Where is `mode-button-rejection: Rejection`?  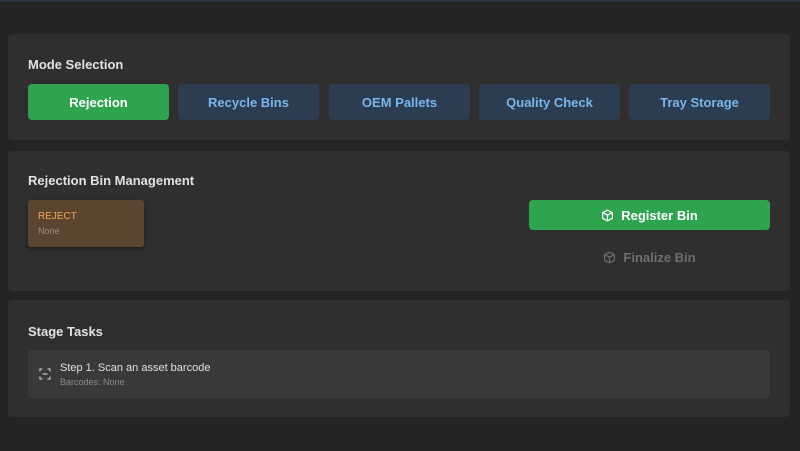
mode-button-rejection: Rejection is located at coordinates (98, 102).